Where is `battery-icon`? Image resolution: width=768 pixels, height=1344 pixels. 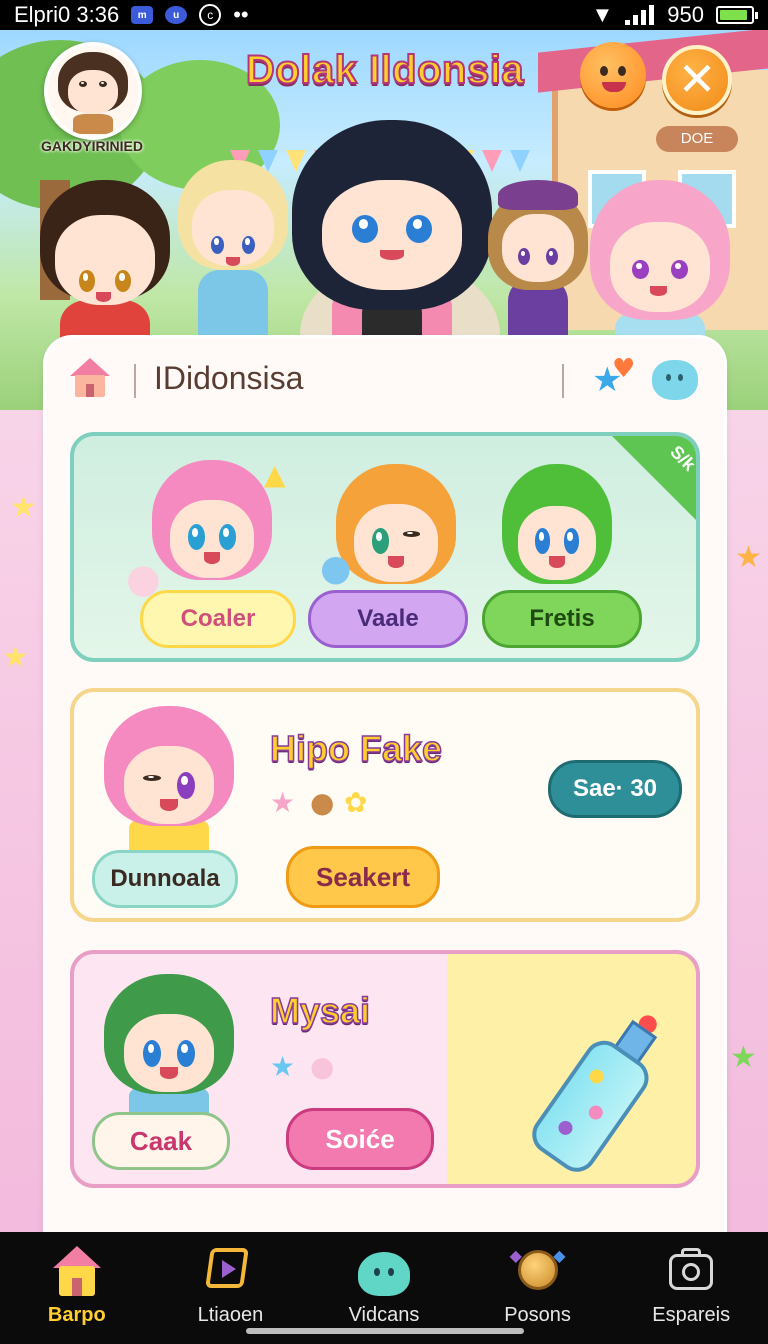 battery-icon is located at coordinates (737, 15).